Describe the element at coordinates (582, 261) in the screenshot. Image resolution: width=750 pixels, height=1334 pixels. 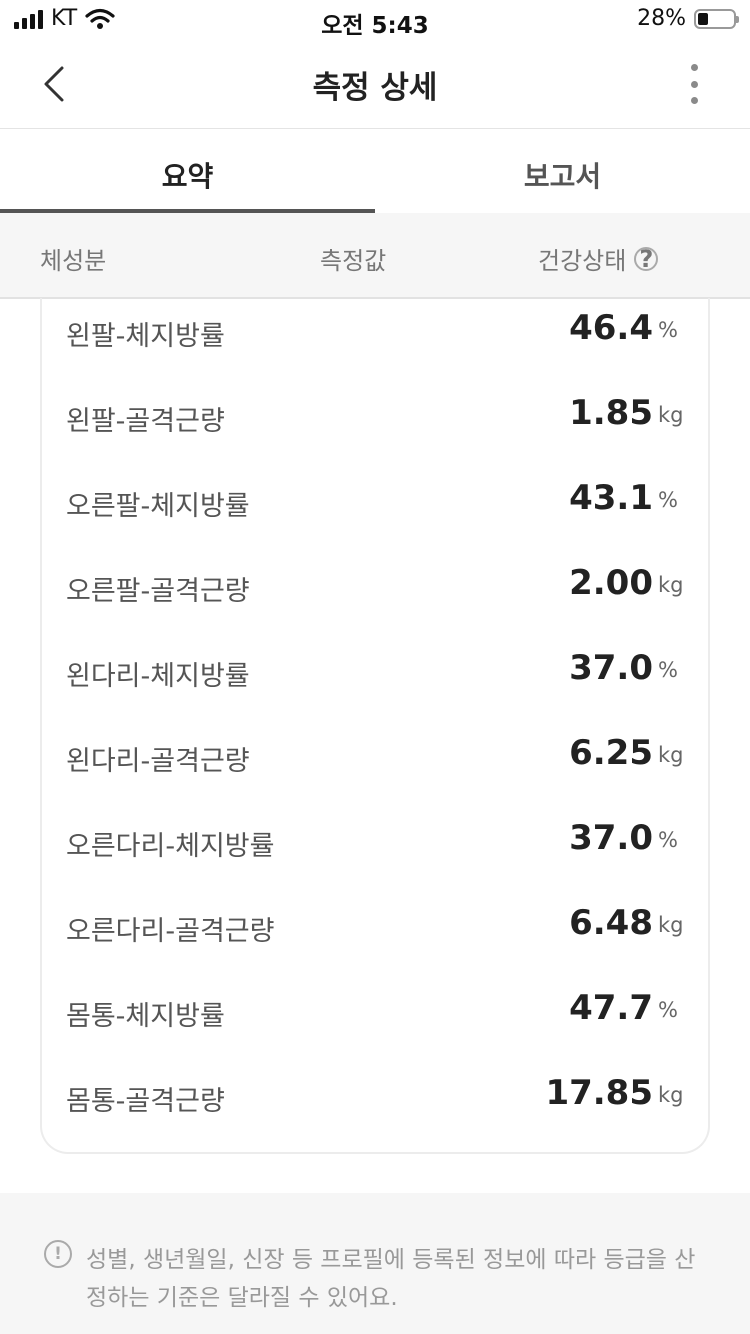
I see `health-status-label: 건강상태` at that location.